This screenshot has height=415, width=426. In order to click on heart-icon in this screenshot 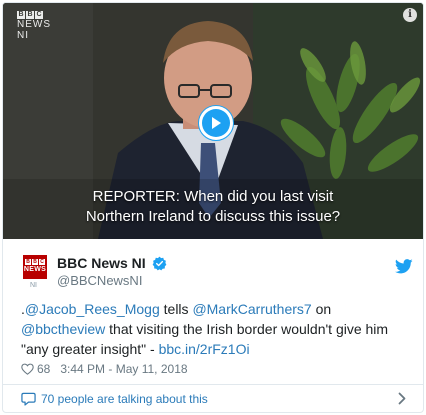, I will do `click(27, 369)`.